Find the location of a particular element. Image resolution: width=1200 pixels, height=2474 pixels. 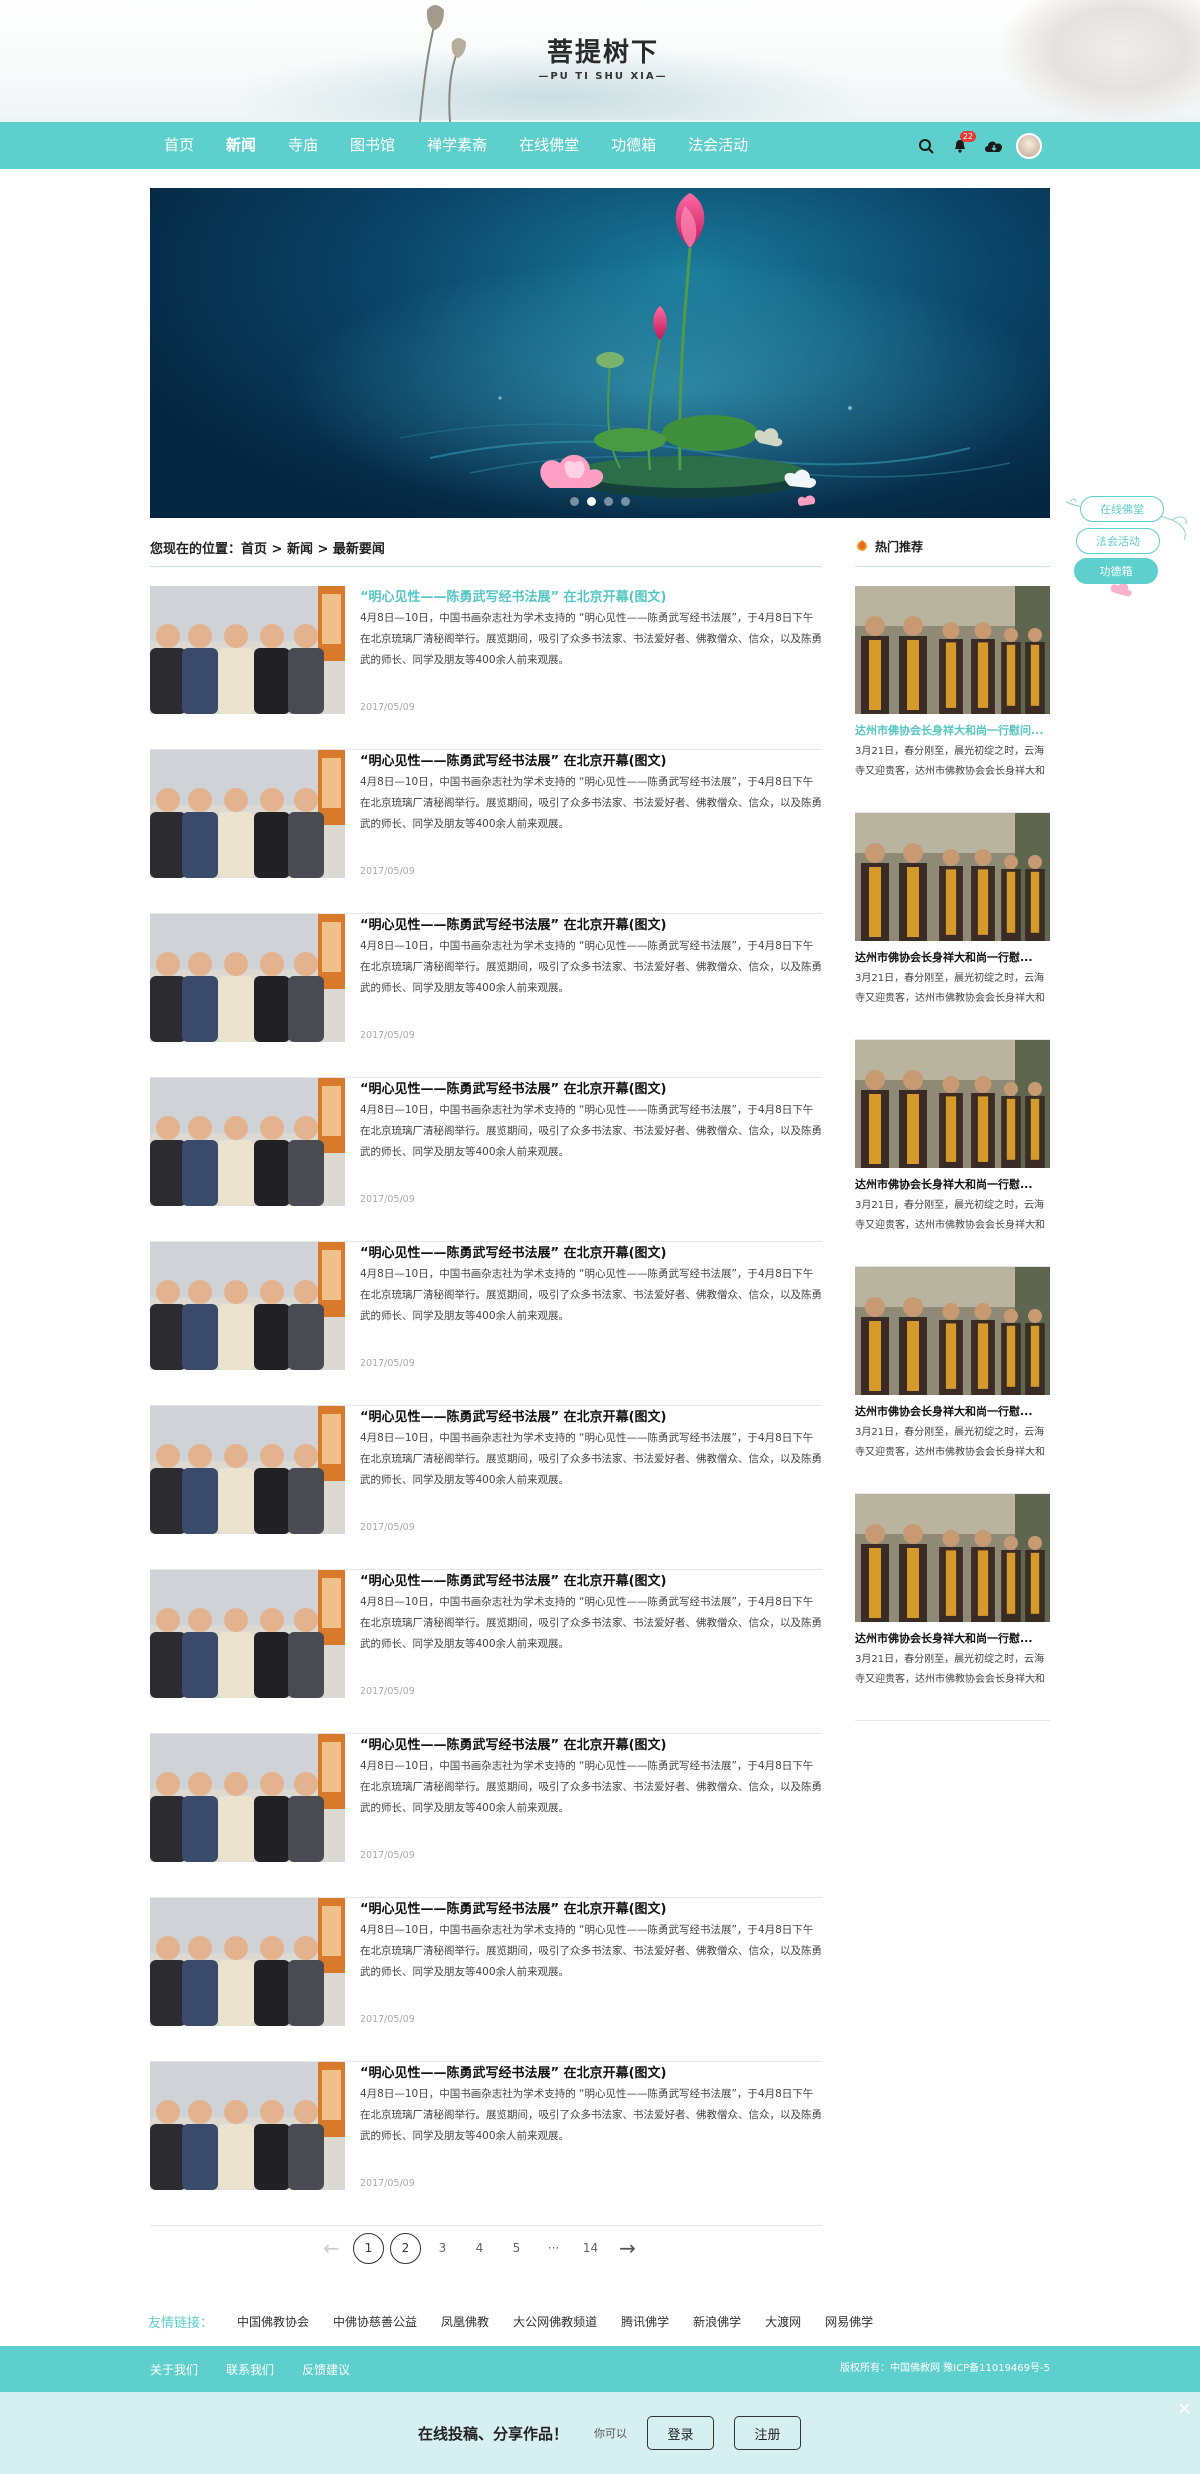

nav-item-dharma-events: 法会活动 is located at coordinates (718, 145).